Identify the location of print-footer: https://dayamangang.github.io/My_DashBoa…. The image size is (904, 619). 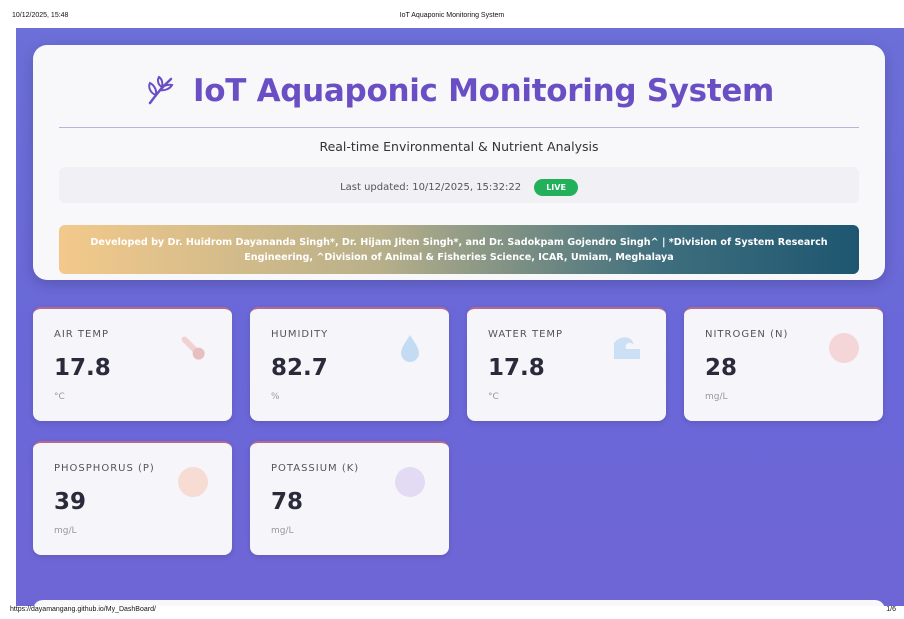
(452, 611).